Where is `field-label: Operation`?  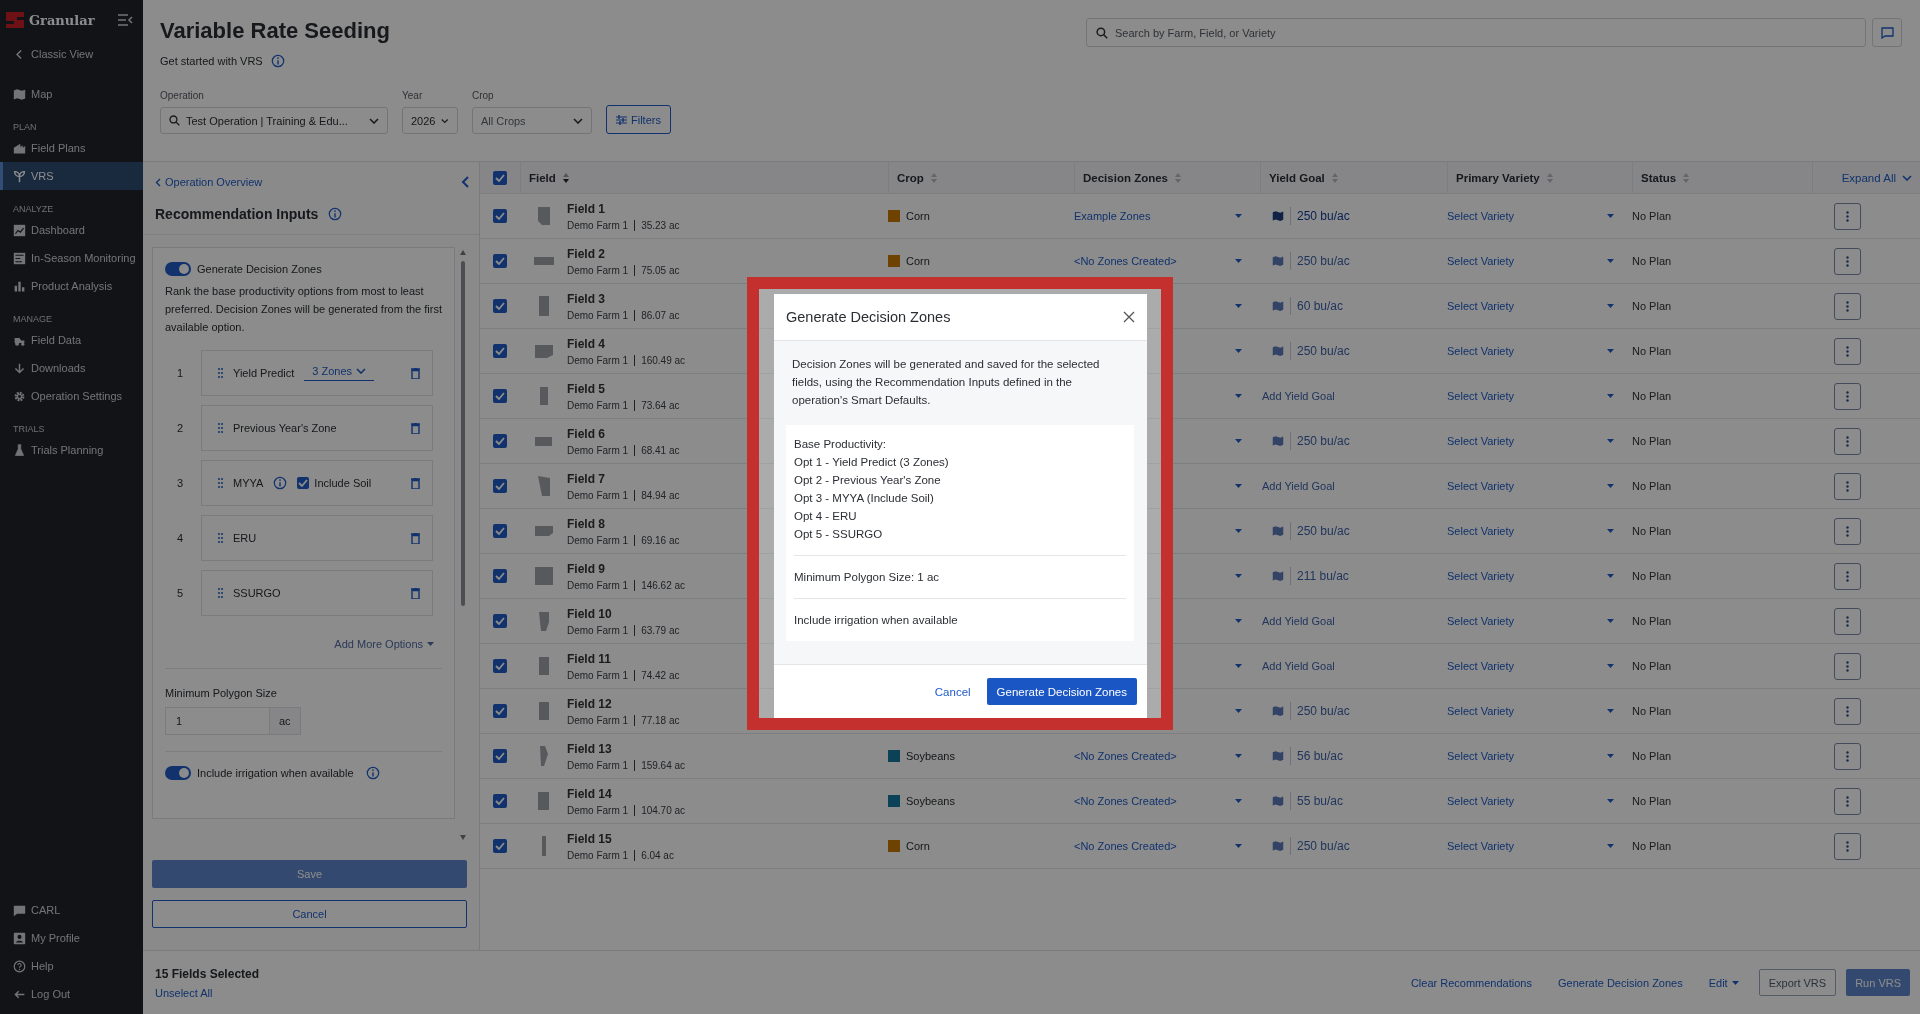
field-label: Operation is located at coordinates (182, 95).